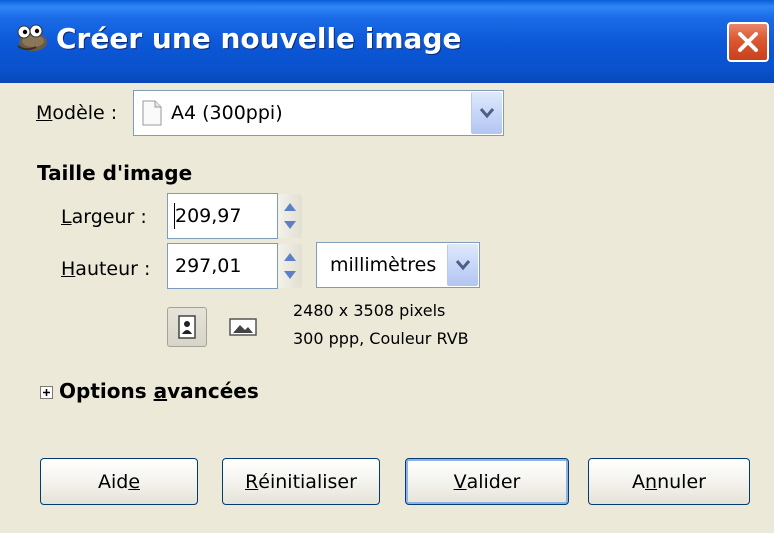 The width and height of the screenshot is (774, 533). I want to click on text-caret, so click(174, 216).